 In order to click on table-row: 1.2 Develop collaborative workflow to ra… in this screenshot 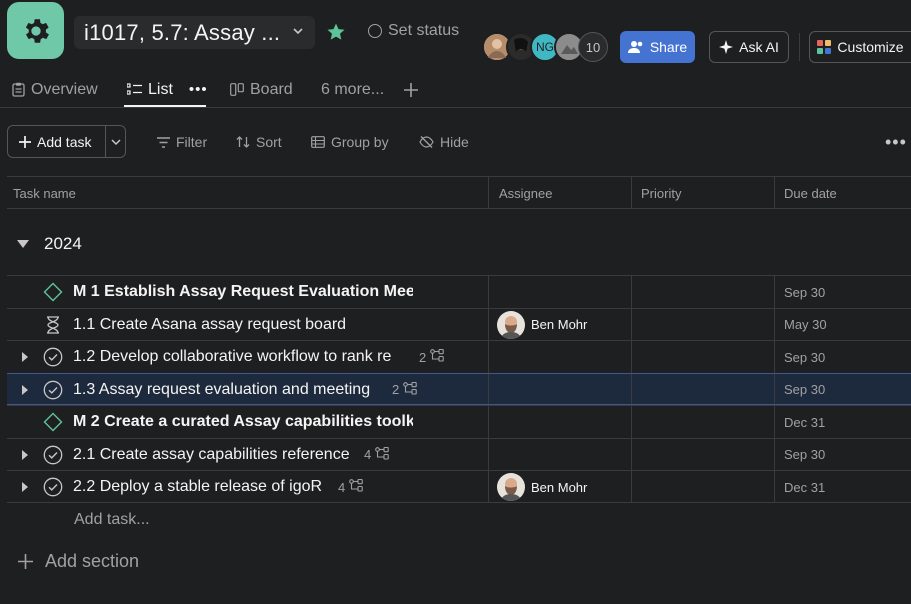, I will do `click(459, 356)`.